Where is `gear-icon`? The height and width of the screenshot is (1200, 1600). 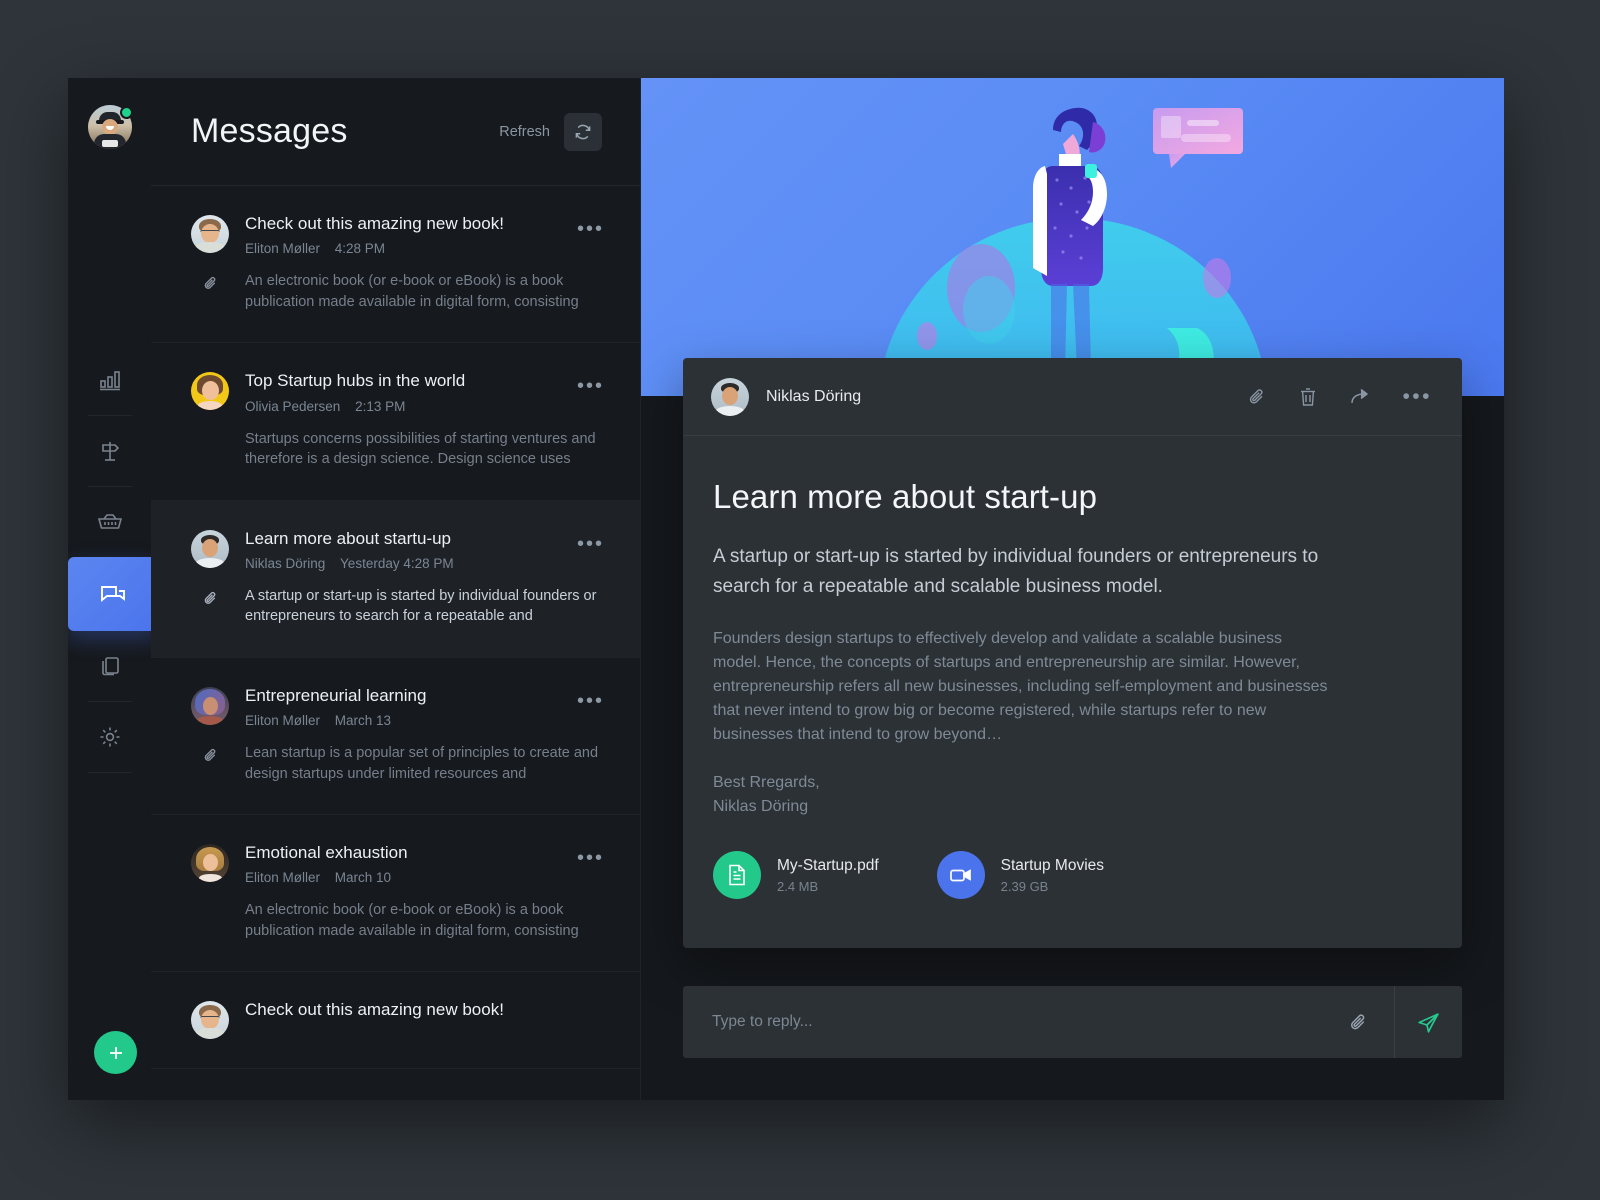 gear-icon is located at coordinates (109, 737).